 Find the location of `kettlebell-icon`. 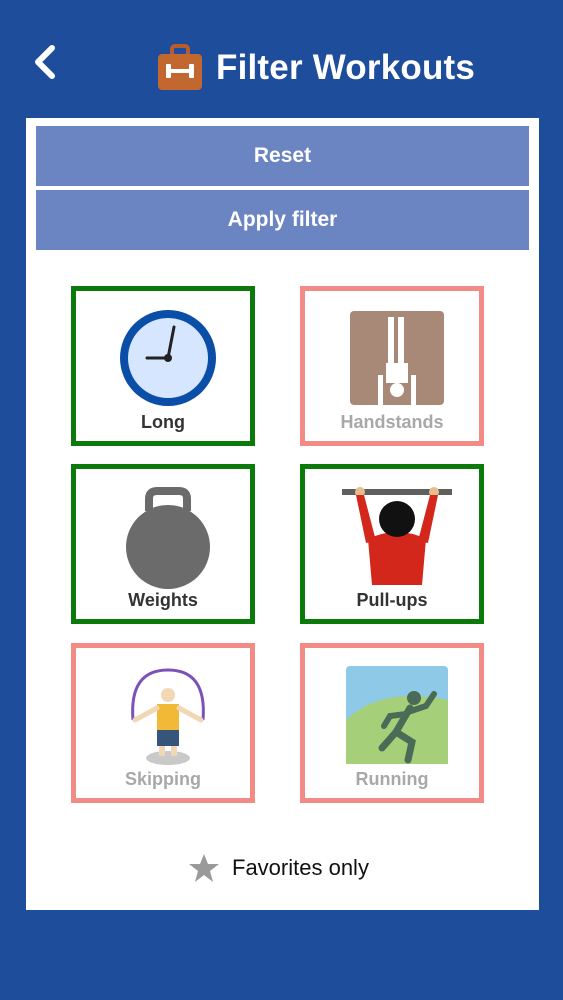

kettlebell-icon is located at coordinates (168, 538).